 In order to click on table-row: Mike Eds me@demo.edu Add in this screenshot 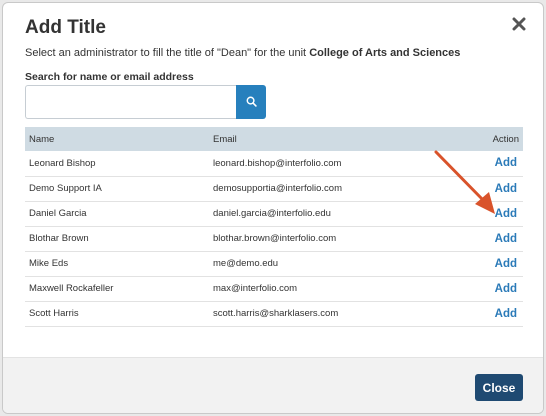, I will do `click(274, 263)`.